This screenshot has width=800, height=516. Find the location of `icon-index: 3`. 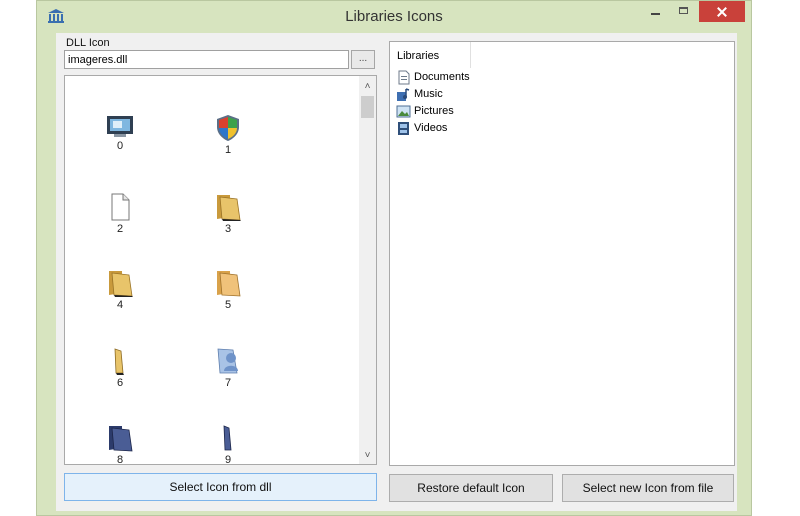

icon-index: 3 is located at coordinates (228, 229).